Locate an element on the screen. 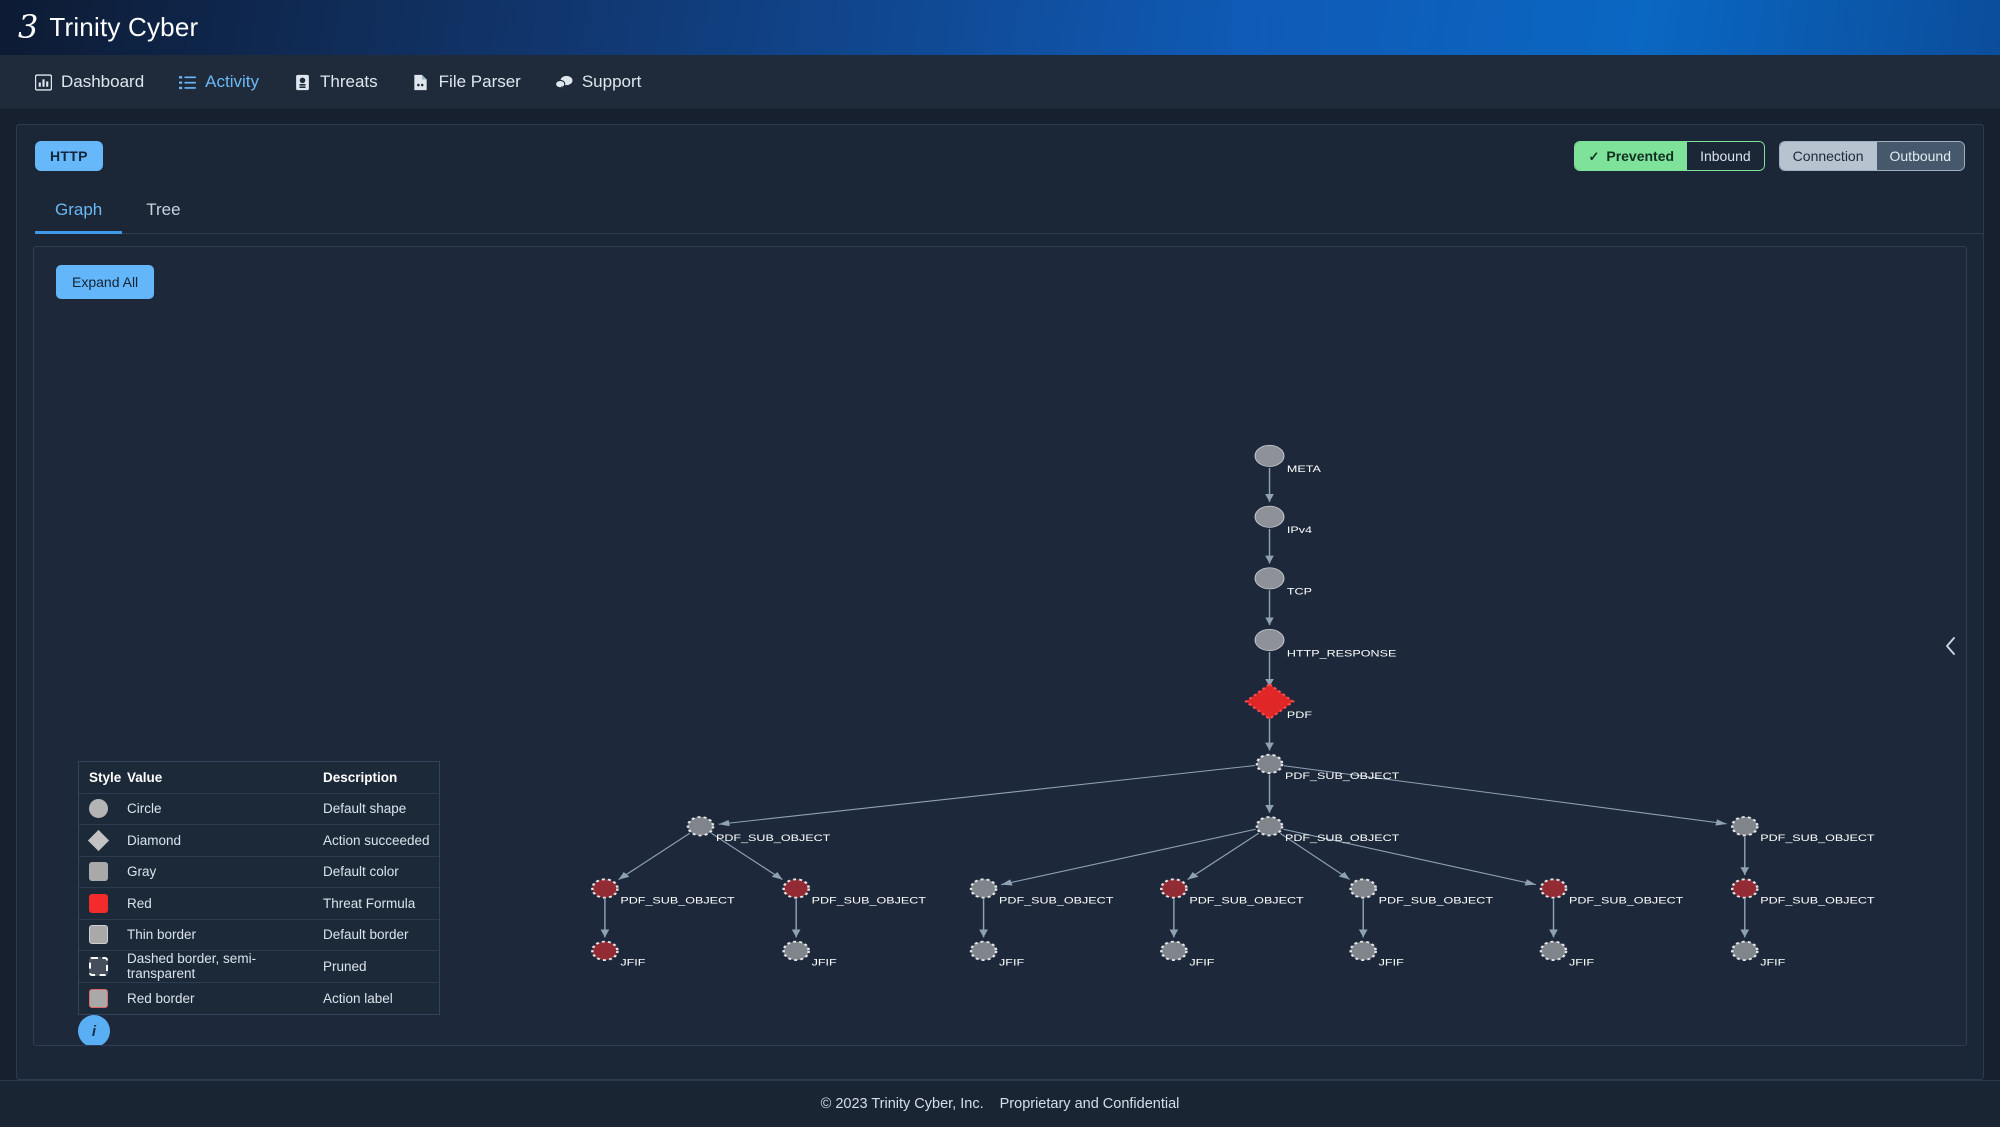  legend-description: Action succeeded is located at coordinates (376, 840).